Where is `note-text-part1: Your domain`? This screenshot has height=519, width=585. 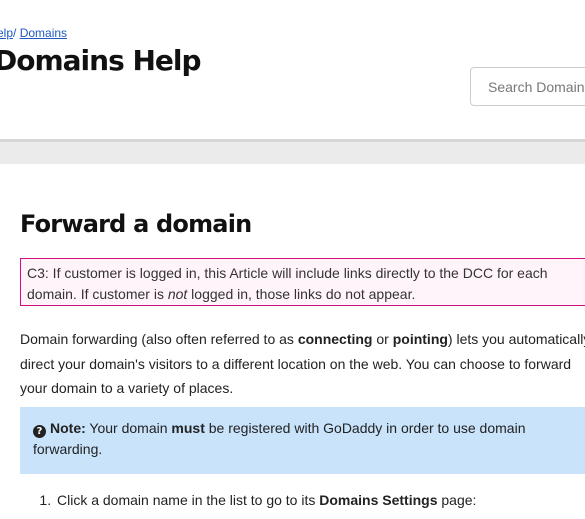
note-text-part1: Your domain is located at coordinates (128, 428).